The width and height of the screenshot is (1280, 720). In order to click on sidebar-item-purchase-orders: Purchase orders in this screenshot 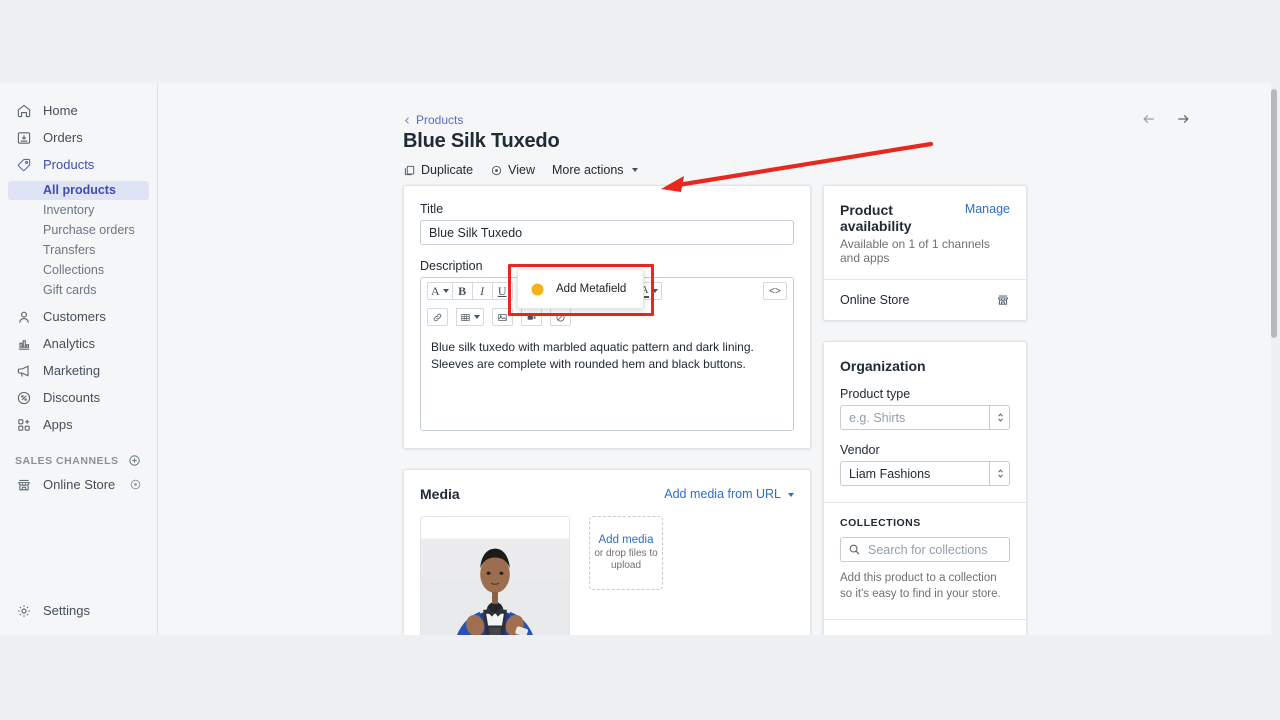, I will do `click(78, 230)`.